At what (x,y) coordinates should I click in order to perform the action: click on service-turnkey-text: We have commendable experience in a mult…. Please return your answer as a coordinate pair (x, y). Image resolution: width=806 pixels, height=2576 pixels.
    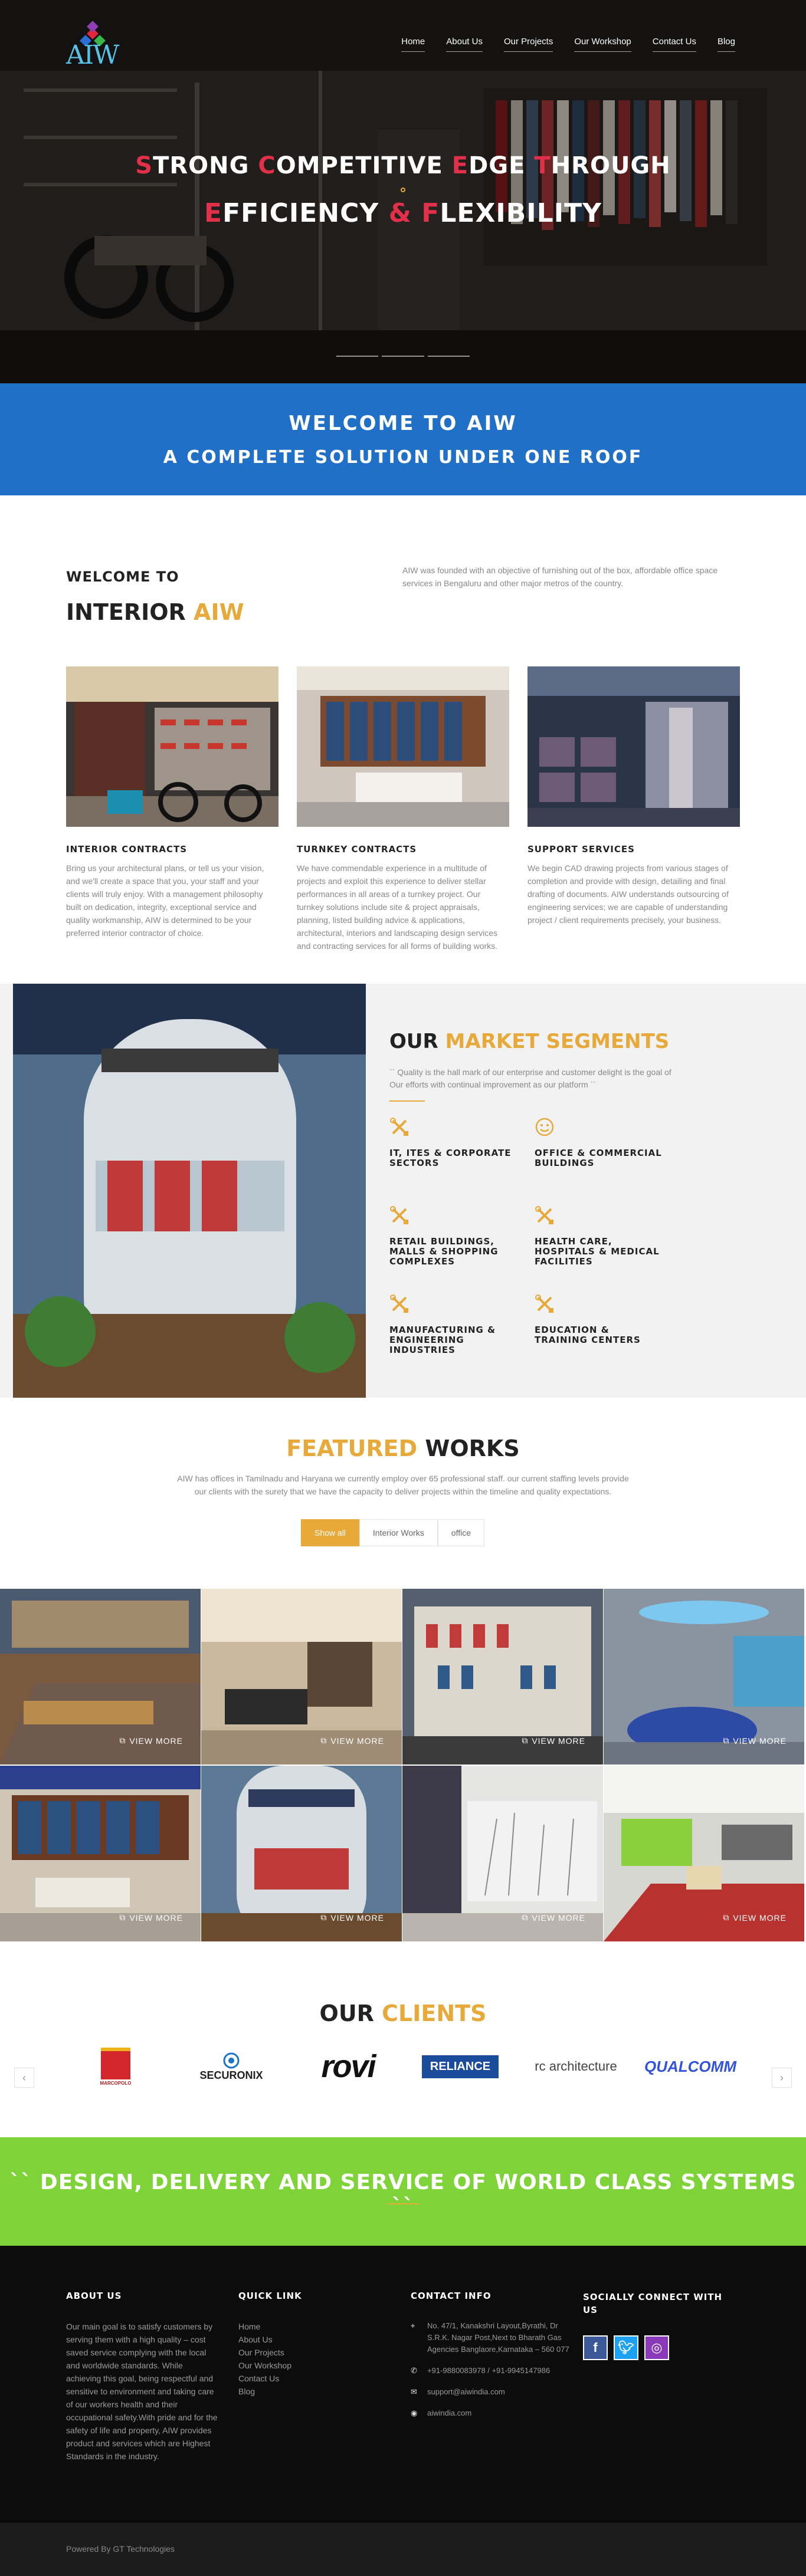
    Looking at the image, I should click on (397, 907).